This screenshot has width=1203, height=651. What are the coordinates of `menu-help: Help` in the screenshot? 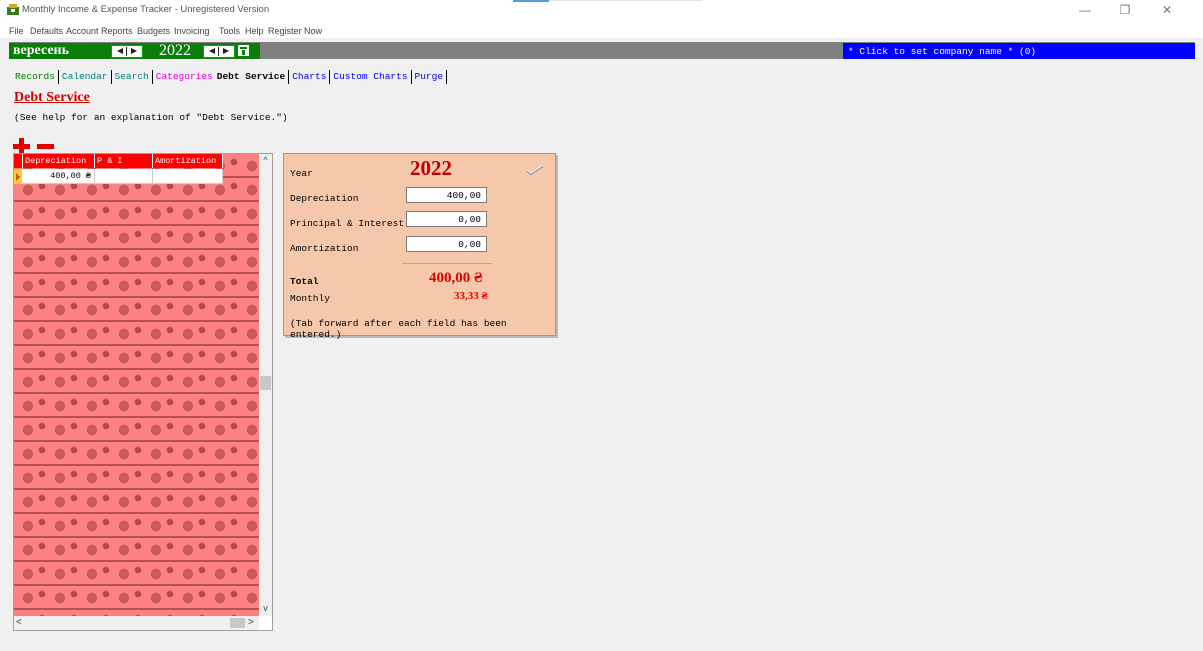 It's located at (254, 31).